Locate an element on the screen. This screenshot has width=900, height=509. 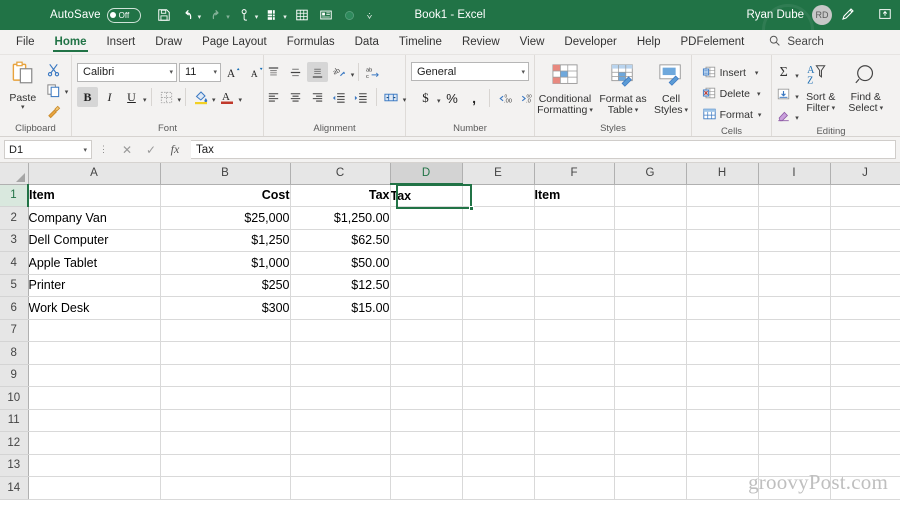
paste-chevron-down-icon: ▾ is located at coordinates (23, 107).